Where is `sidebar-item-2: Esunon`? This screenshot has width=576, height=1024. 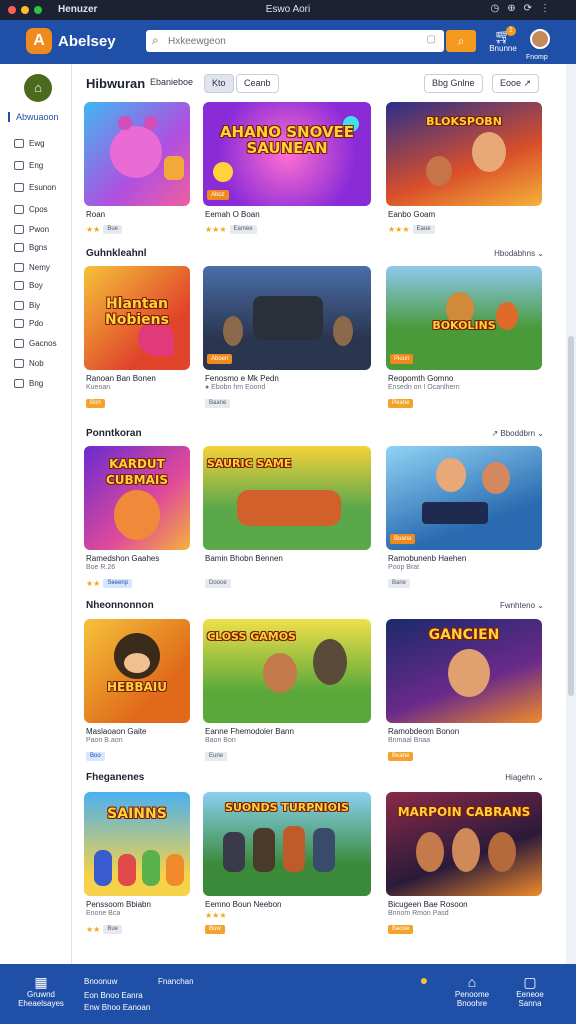 sidebar-item-2: Esunon is located at coordinates (35, 187).